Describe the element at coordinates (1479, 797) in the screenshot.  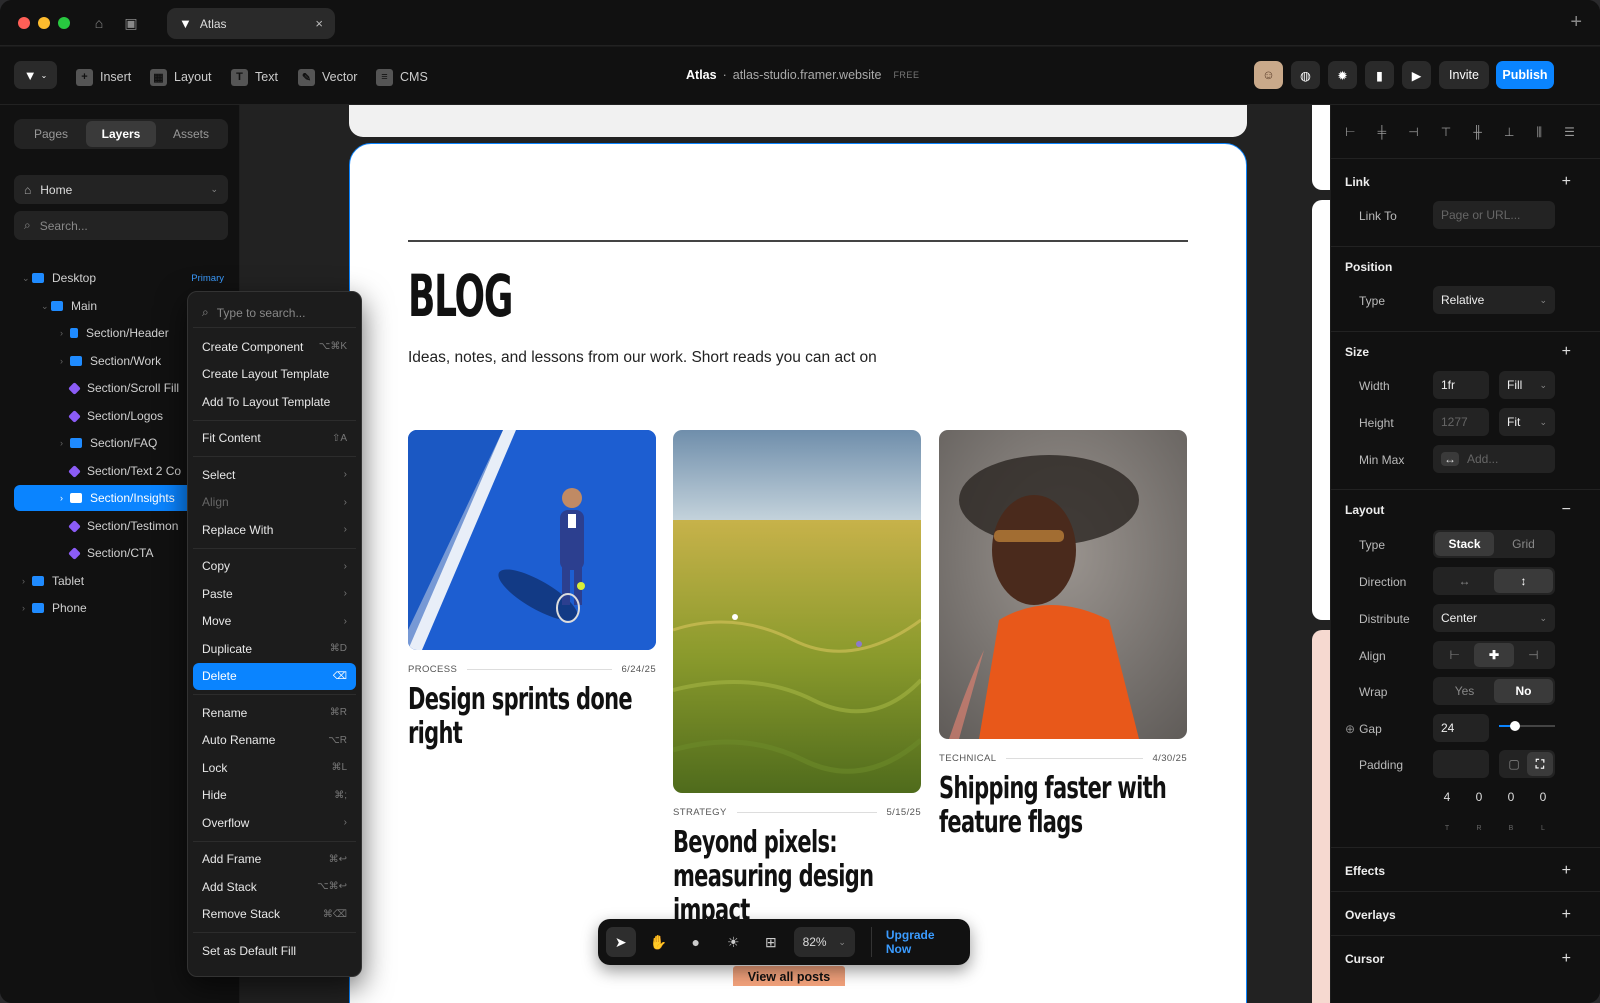
I see `padding-right-value: 0` at that location.